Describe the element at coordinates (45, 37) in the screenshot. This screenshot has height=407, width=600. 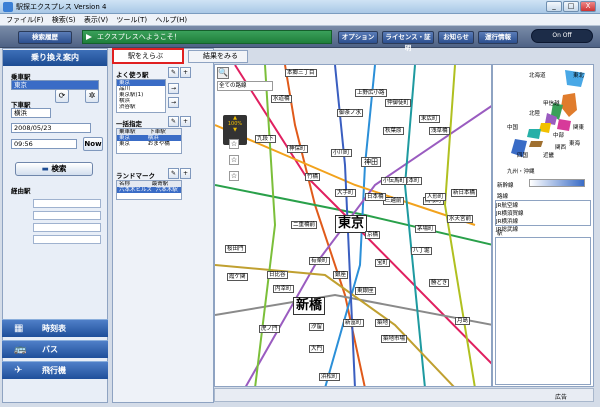
I see `history-button: 検索履歴` at that location.